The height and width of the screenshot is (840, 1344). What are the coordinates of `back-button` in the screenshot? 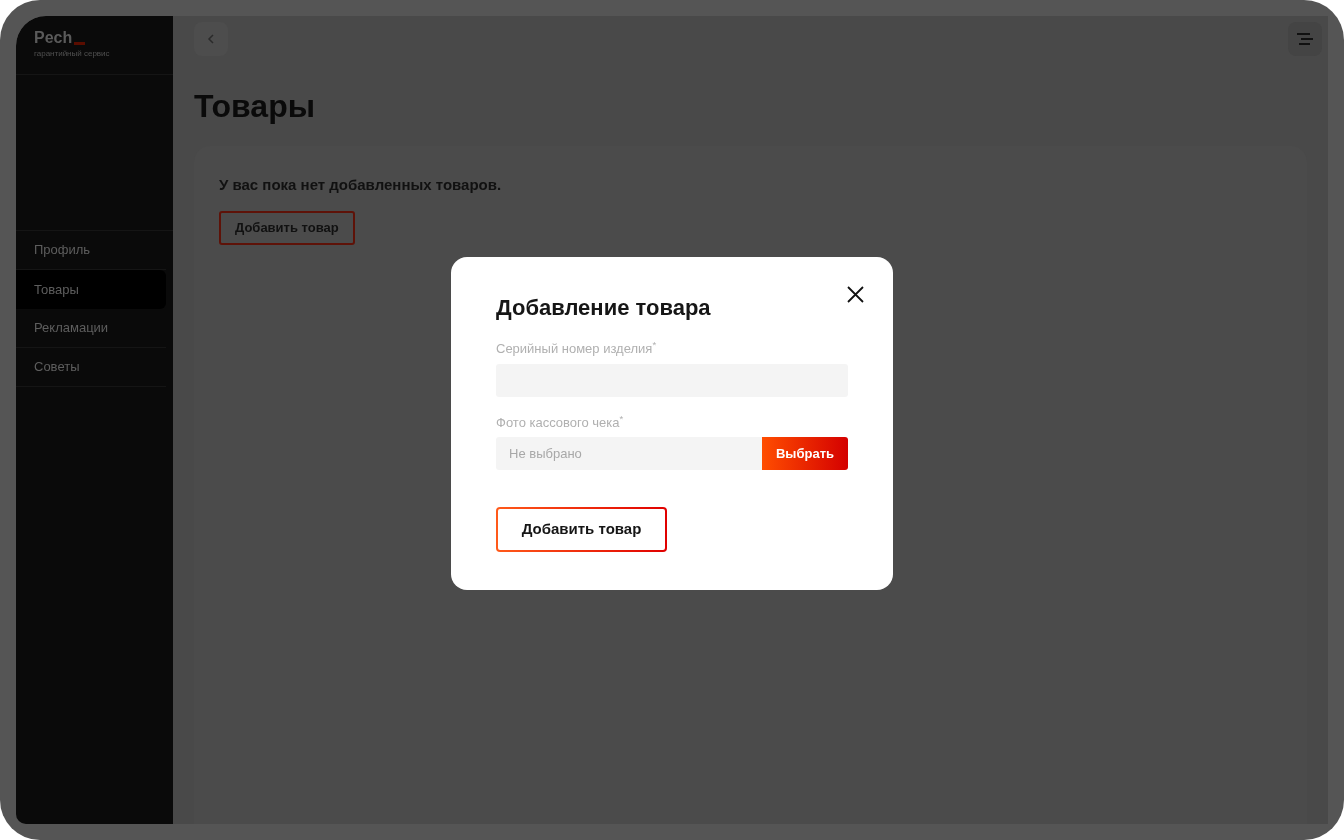 It's located at (211, 39).